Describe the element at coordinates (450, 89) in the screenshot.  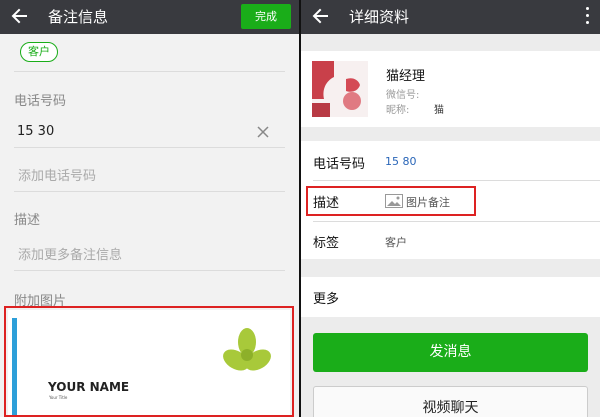
I see `profile-header: 猫经理 微信号: 昵称: 猫` at that location.